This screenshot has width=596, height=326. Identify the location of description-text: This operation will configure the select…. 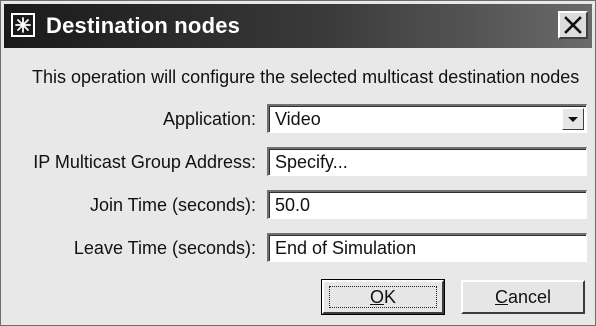
(306, 77).